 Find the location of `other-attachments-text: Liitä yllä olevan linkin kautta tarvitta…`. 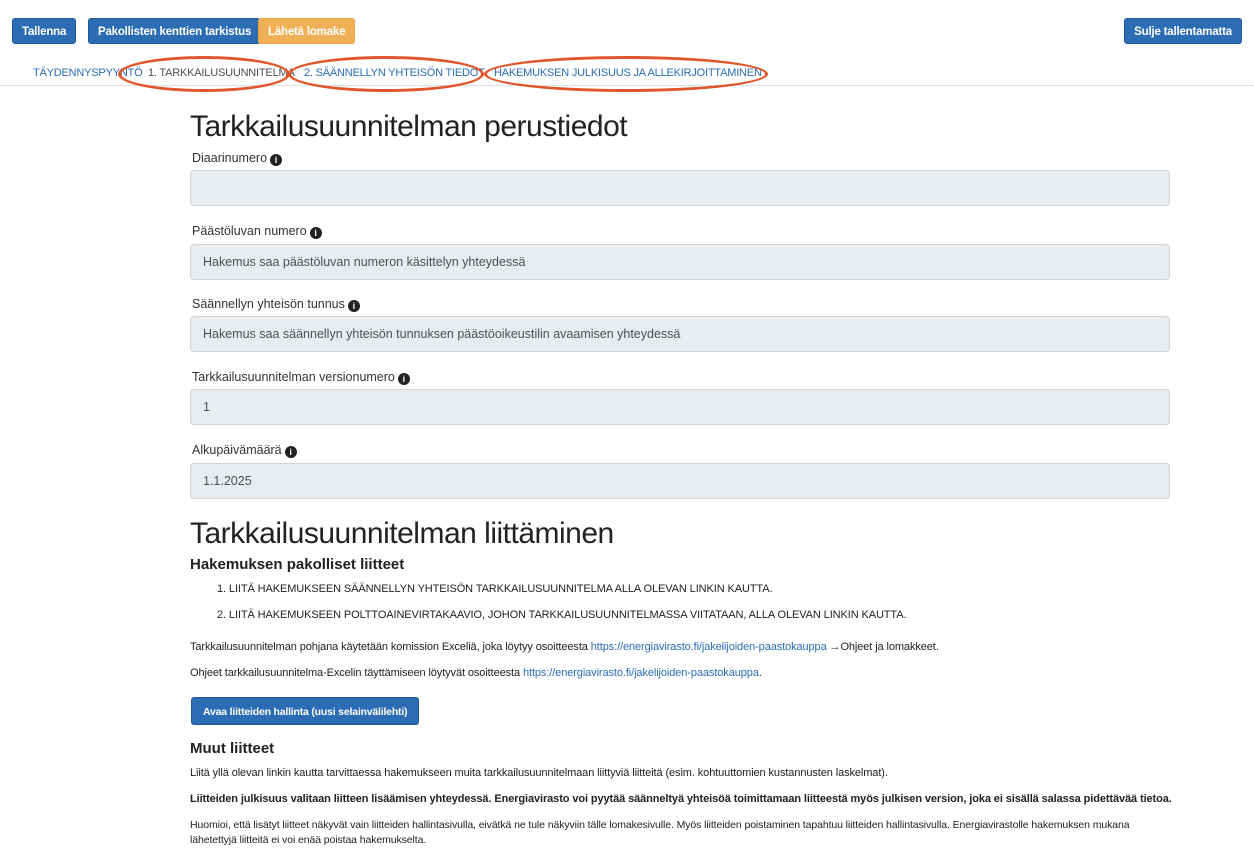

other-attachments-text: Liitä yllä olevan linkin kautta tarvitta… is located at coordinates (539, 773).